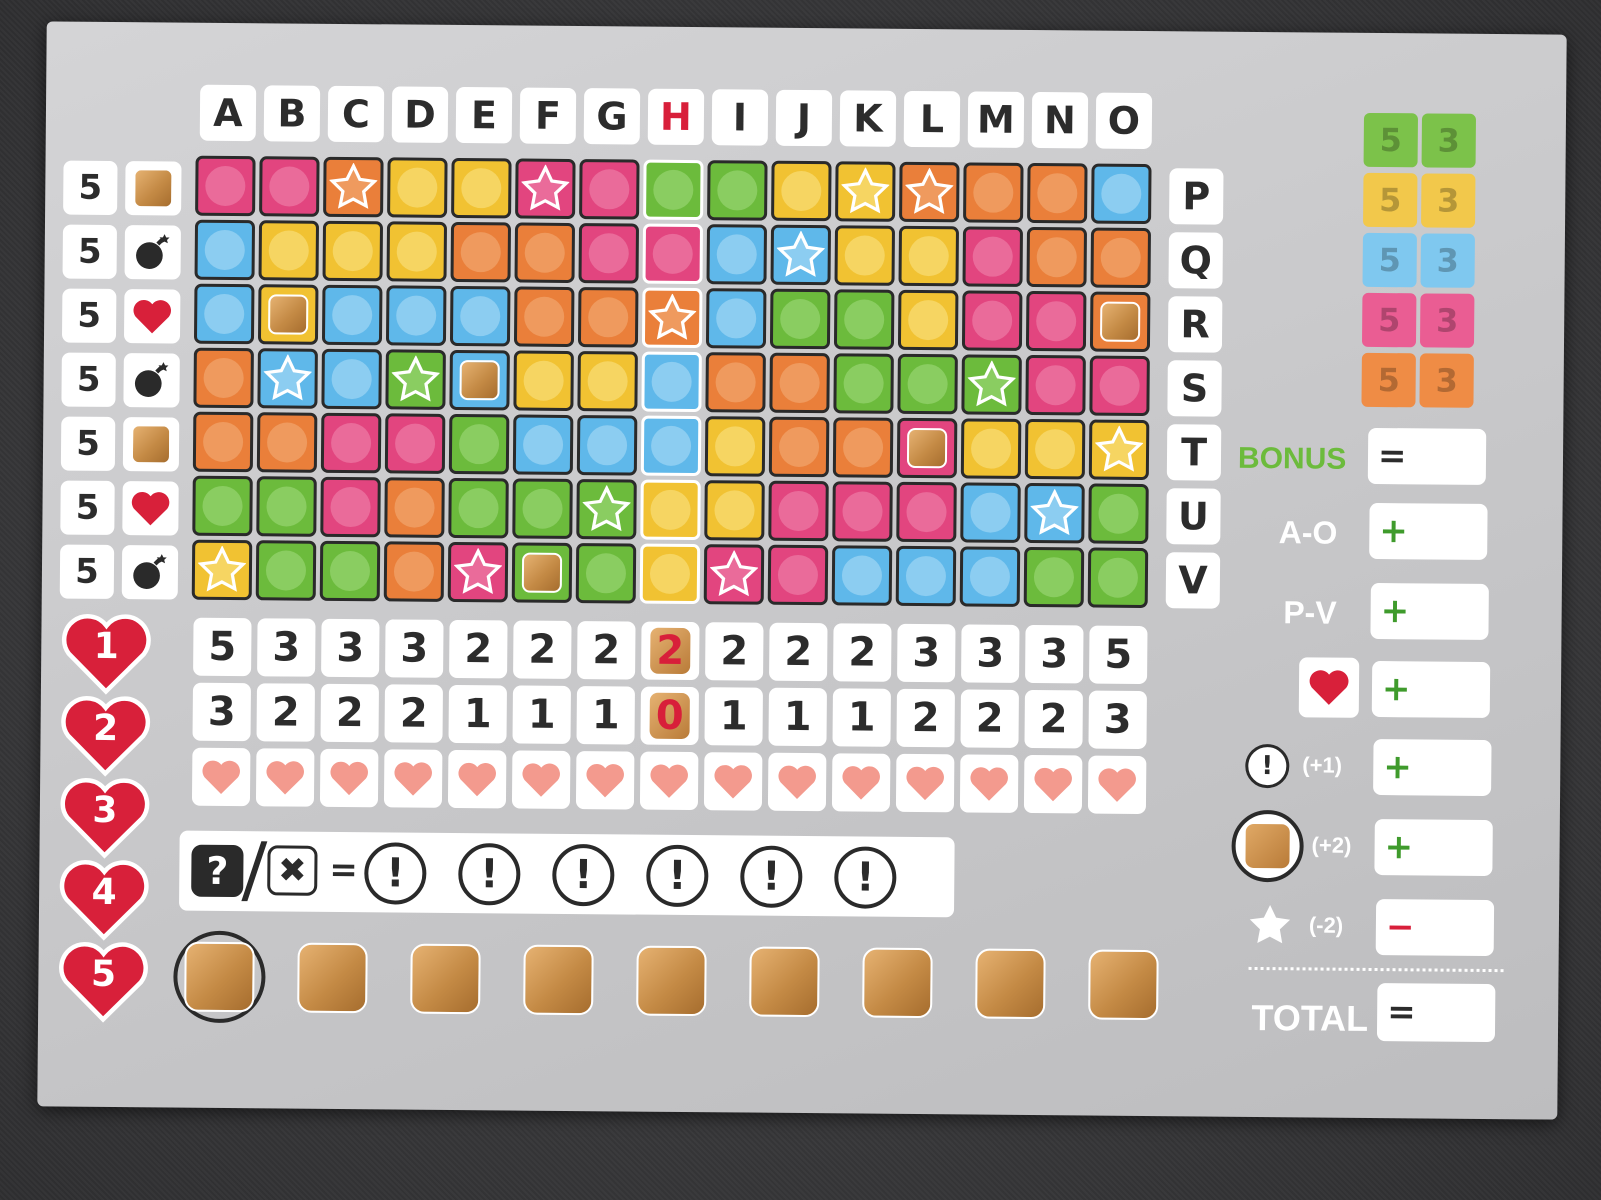 Image resolution: width=1601 pixels, height=1200 pixels. Describe the element at coordinates (927, 384) in the screenshot. I see `grid-cell-ls` at that location.